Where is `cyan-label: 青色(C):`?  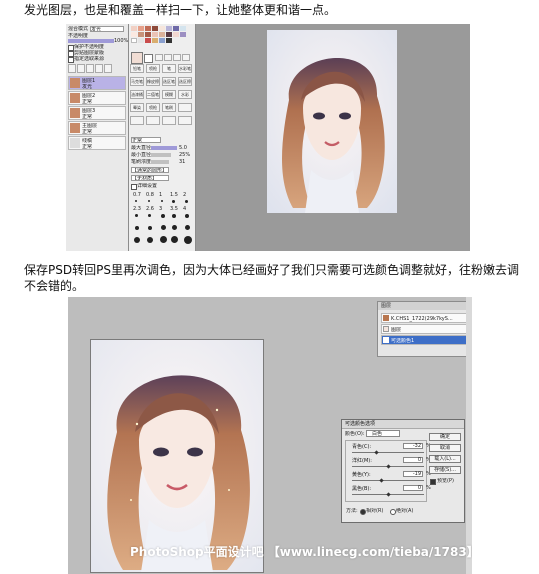 cyan-label: 青色(C): is located at coordinates (362, 447).